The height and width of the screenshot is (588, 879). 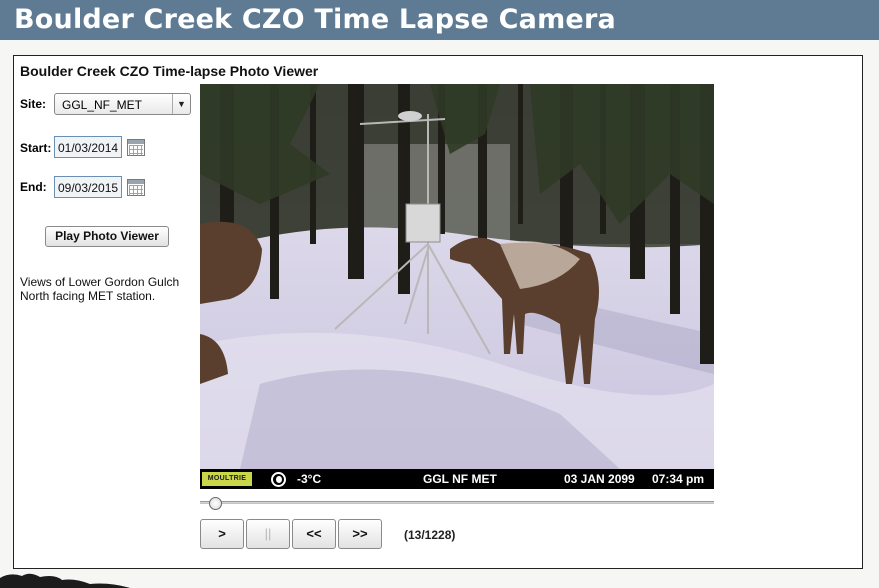 What do you see at coordinates (88, 147) in the screenshot?
I see `start-date-input: 01/03/2014` at bounding box center [88, 147].